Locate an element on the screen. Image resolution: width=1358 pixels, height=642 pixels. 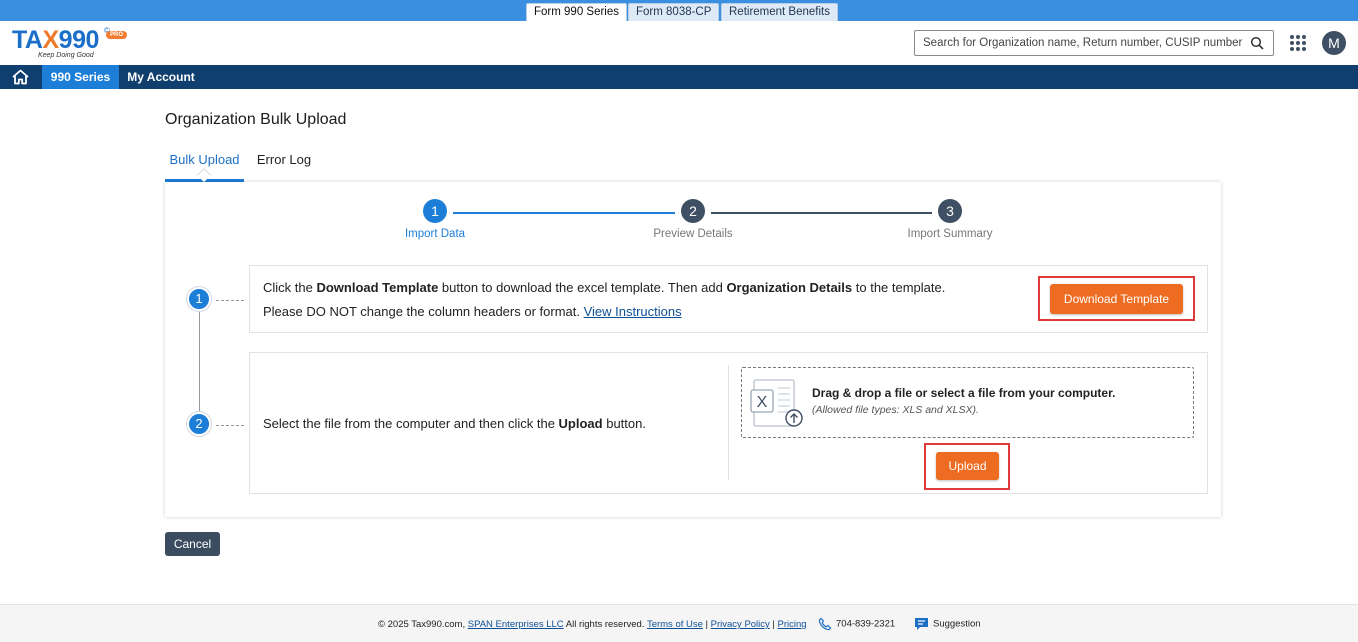
stepper-step-3: 3 is located at coordinates (950, 211).